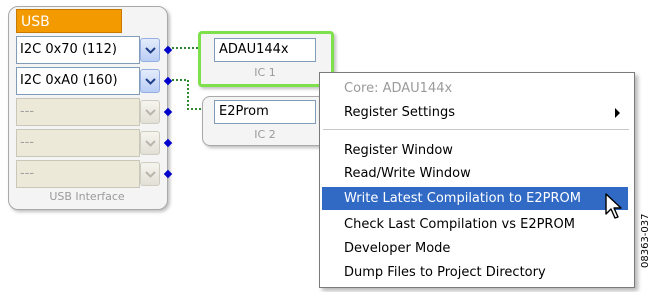 This screenshot has width=655, height=292. What do you see at coordinates (645, 240) in the screenshot?
I see `figure-code: 08363-037` at bounding box center [645, 240].